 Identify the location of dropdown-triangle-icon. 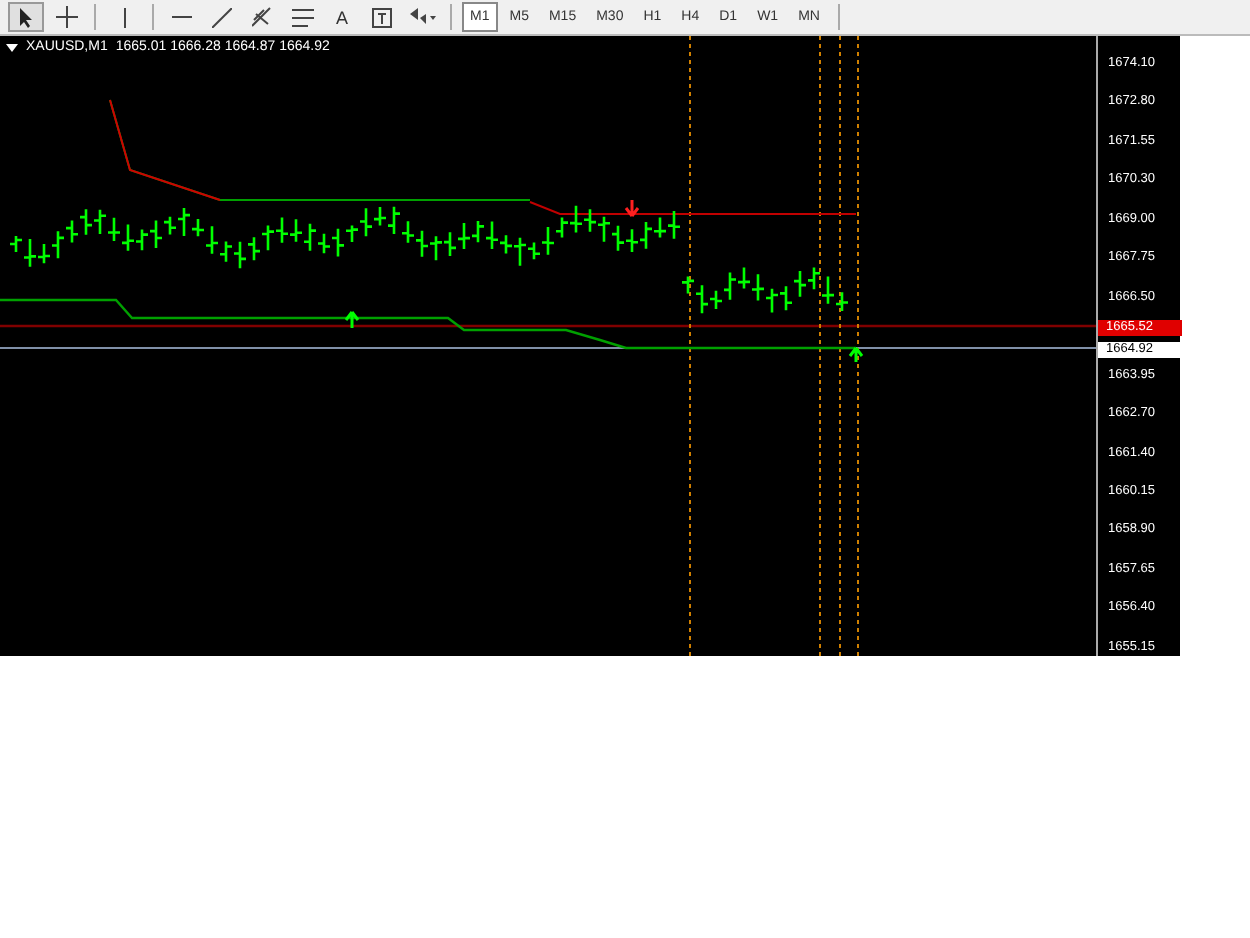
(12, 47).